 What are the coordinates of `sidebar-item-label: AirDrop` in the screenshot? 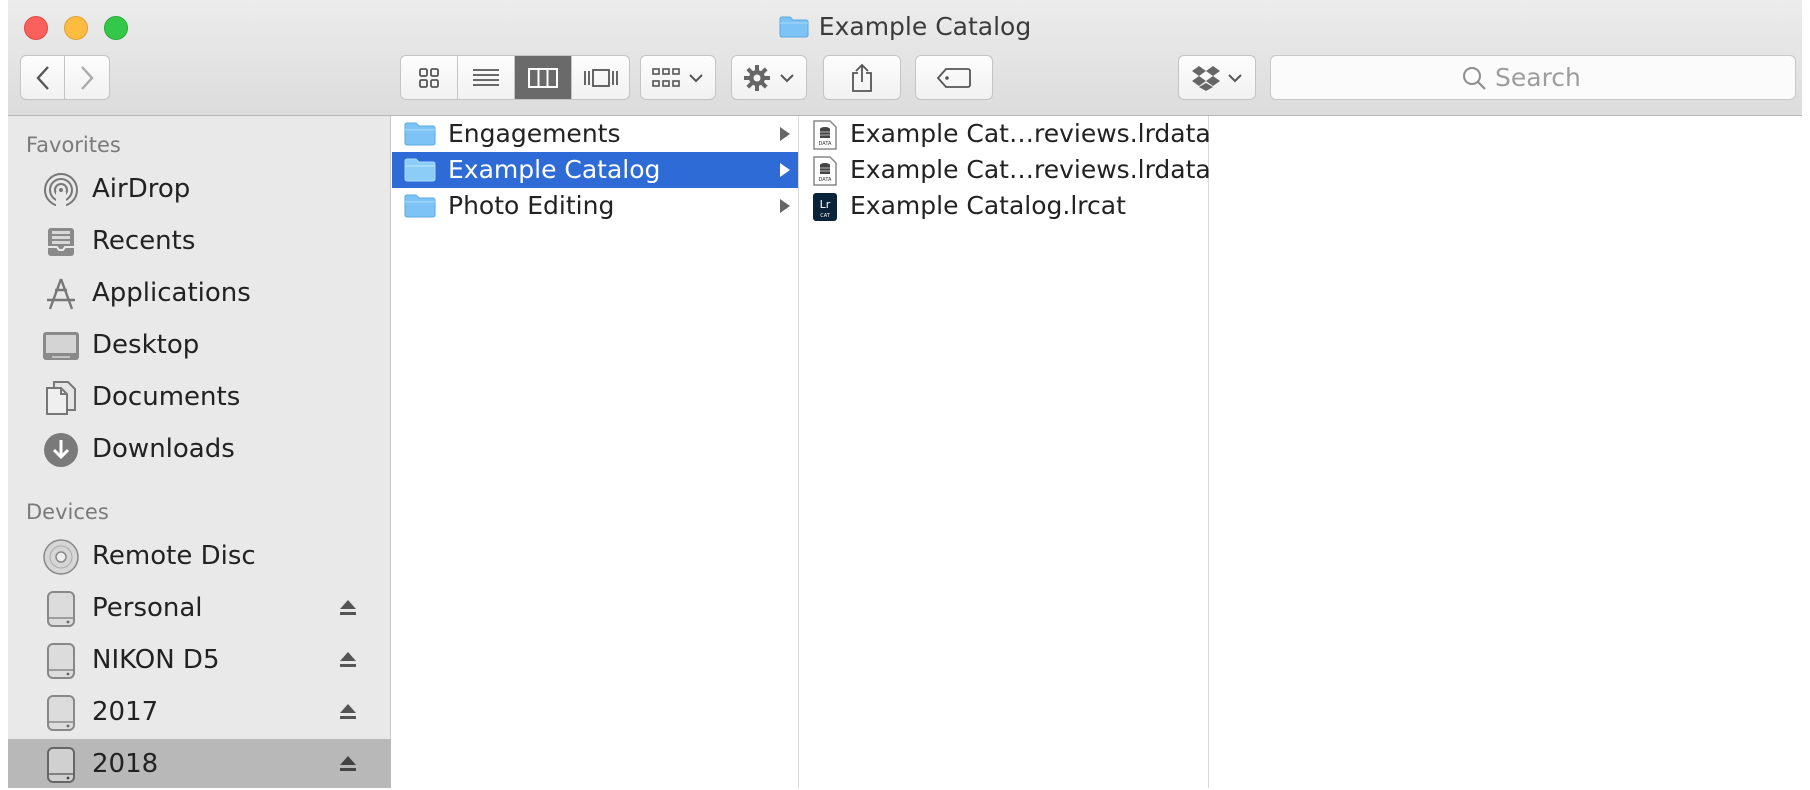 It's located at (141, 189).